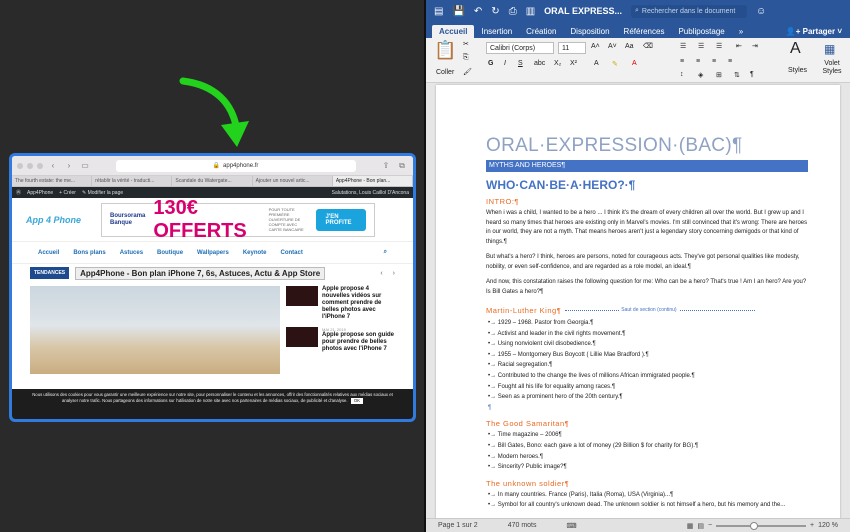  I want to click on borders-icon: ⊞, so click(719, 75).